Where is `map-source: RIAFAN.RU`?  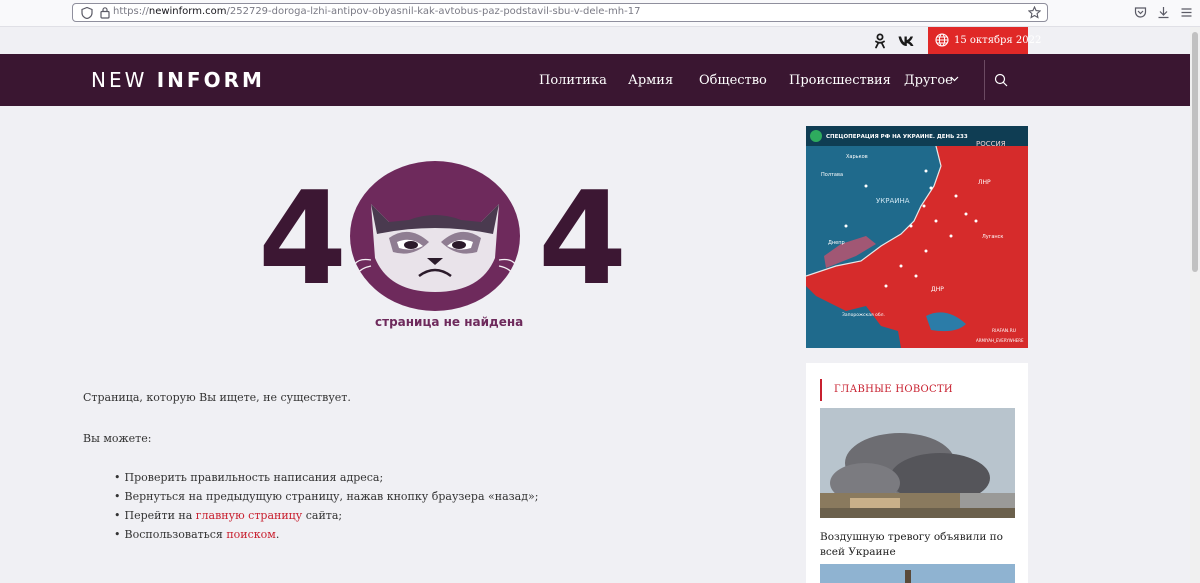
map-source: RIAFAN.RU is located at coordinates (1004, 331).